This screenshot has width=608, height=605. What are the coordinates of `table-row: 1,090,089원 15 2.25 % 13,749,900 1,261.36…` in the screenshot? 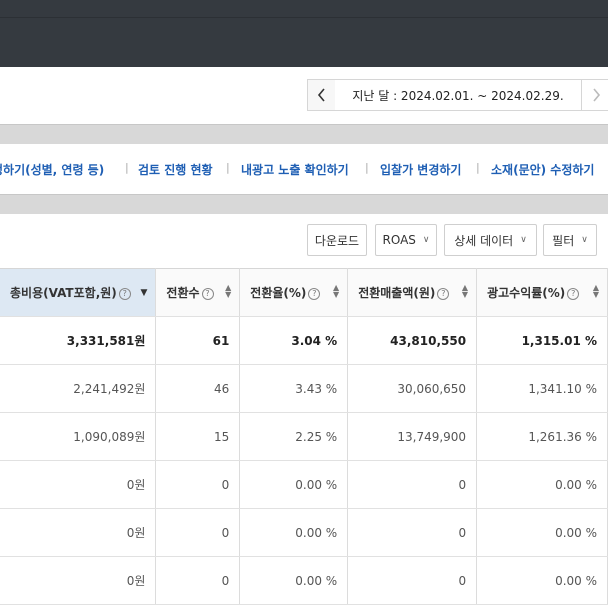 It's located at (304, 436).